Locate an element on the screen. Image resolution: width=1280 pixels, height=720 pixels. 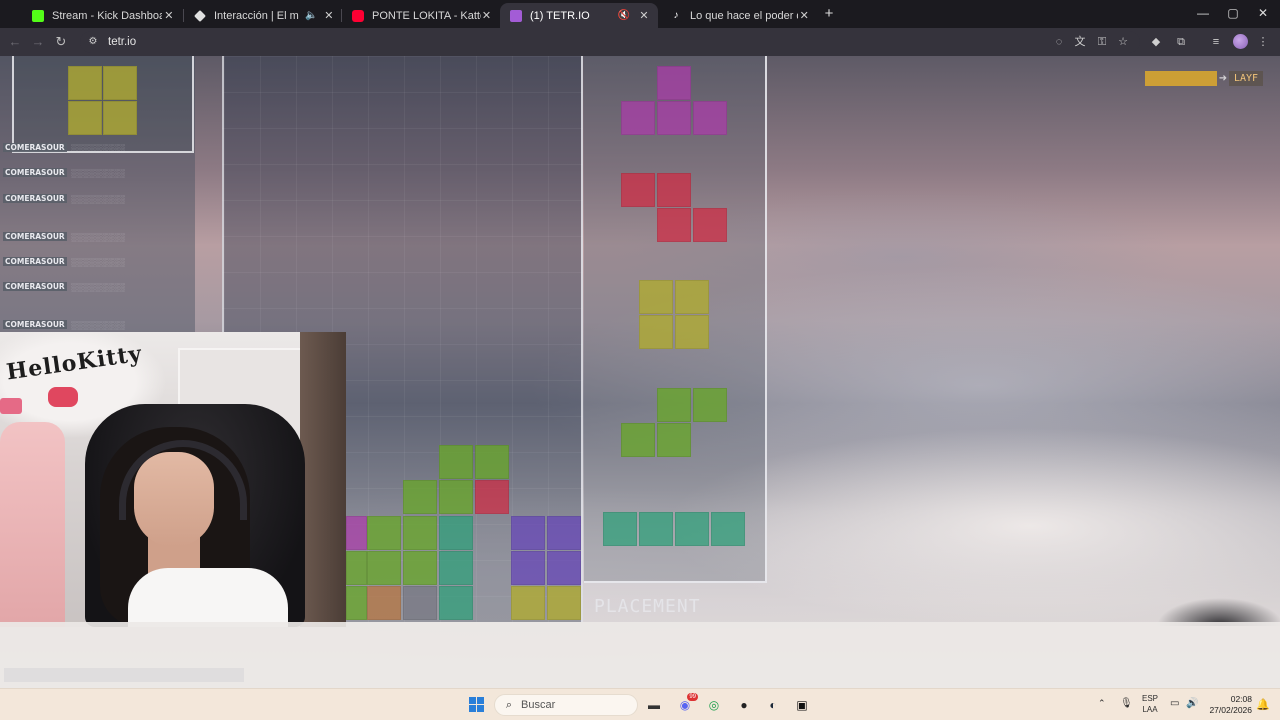
steam-icon: ◐ is located at coordinates (773, 705).